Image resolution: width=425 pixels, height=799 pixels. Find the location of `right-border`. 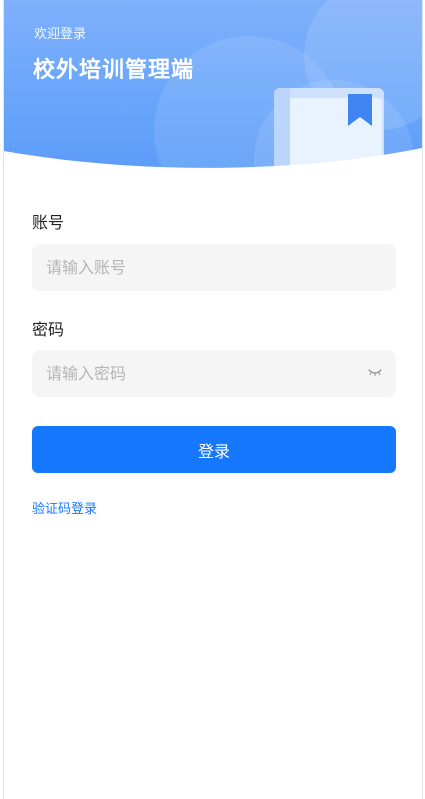

right-border is located at coordinates (422, 399).